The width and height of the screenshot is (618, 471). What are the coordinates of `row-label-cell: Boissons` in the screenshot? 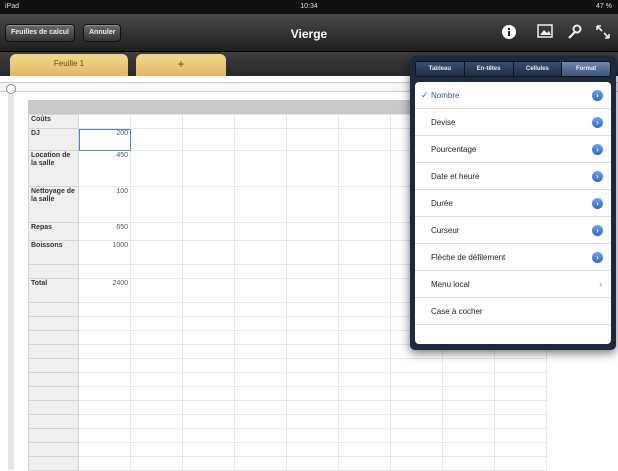 It's located at (53, 252).